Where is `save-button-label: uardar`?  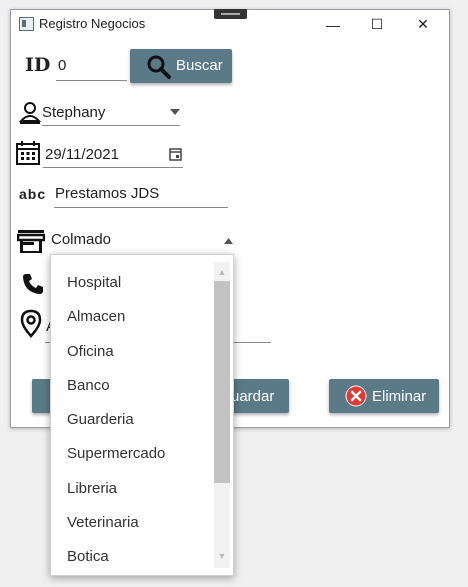 save-button-label: uardar is located at coordinates (253, 396).